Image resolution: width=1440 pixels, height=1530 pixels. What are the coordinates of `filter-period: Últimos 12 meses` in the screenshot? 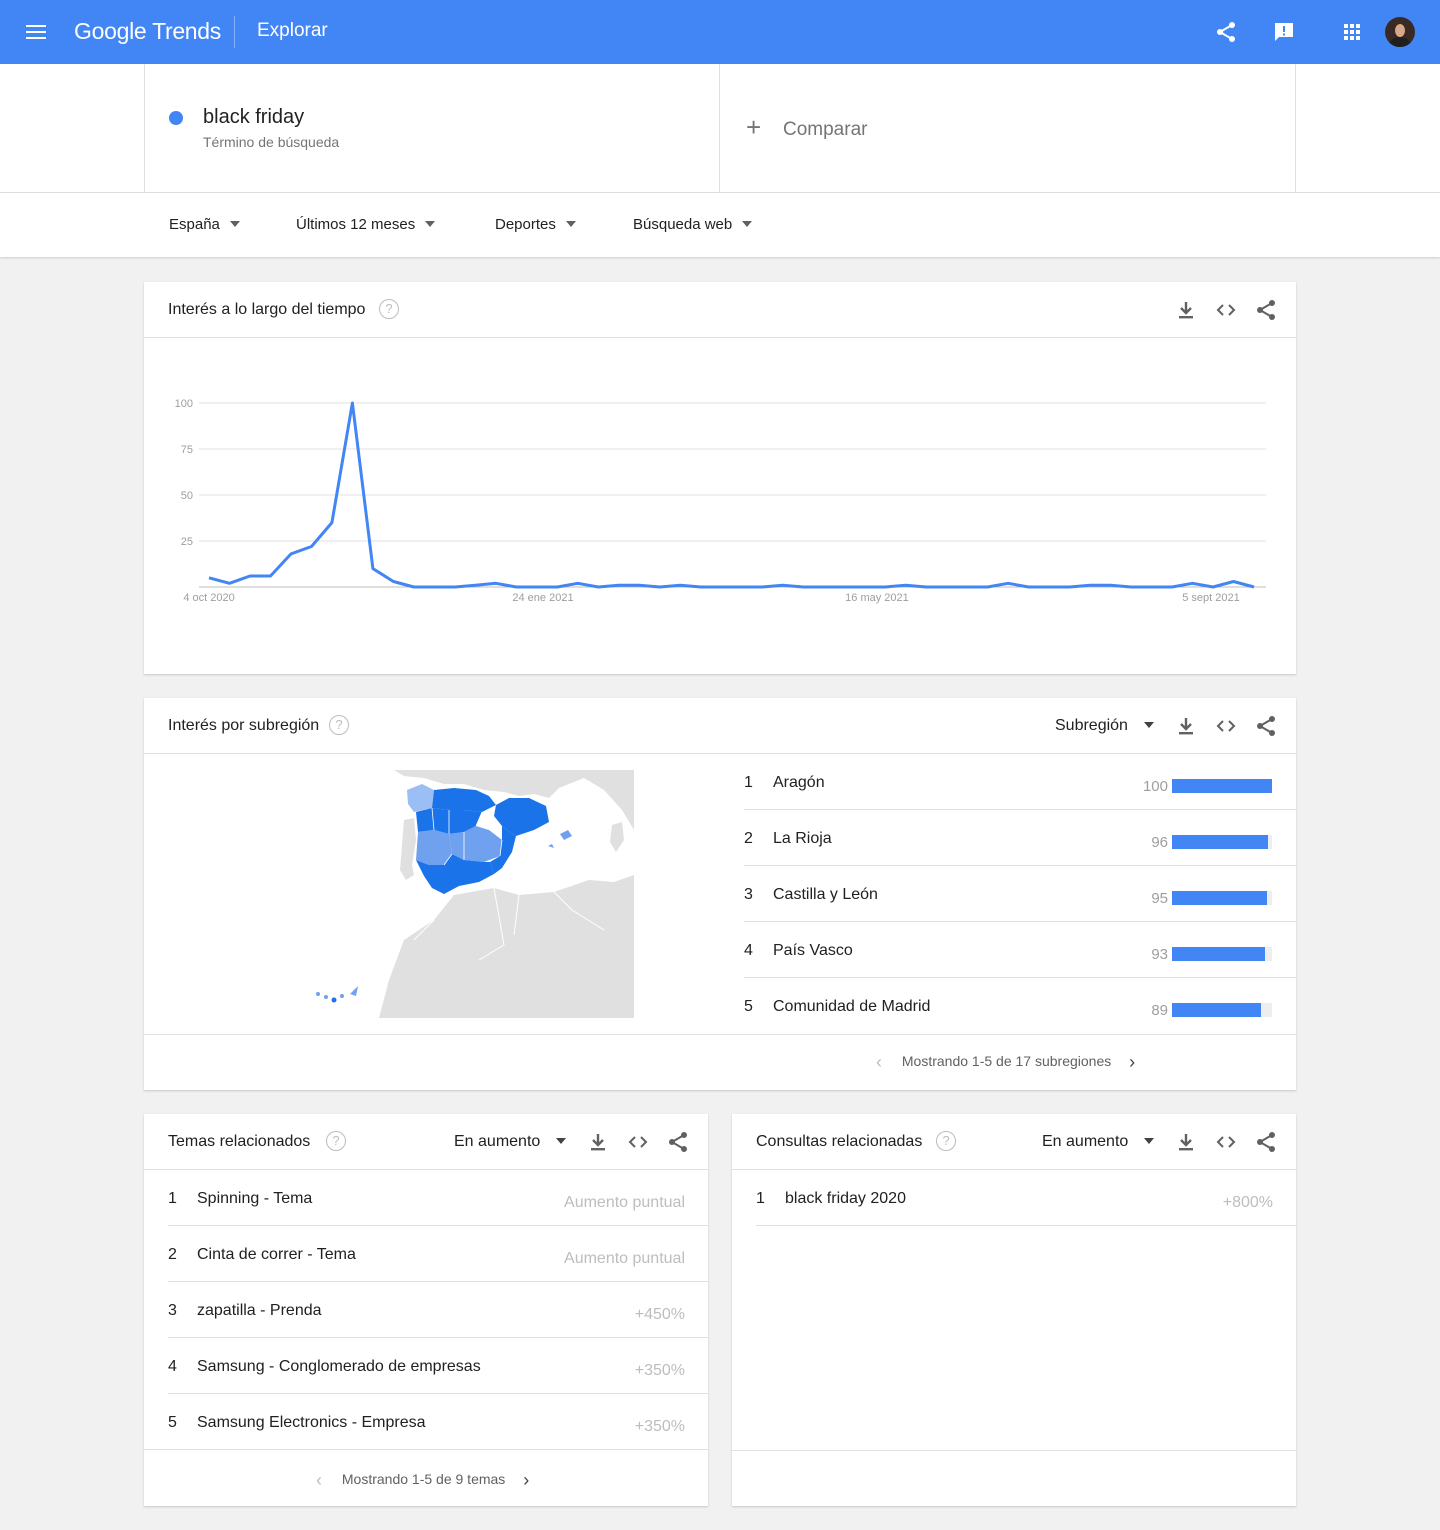 It's located at (366, 224).